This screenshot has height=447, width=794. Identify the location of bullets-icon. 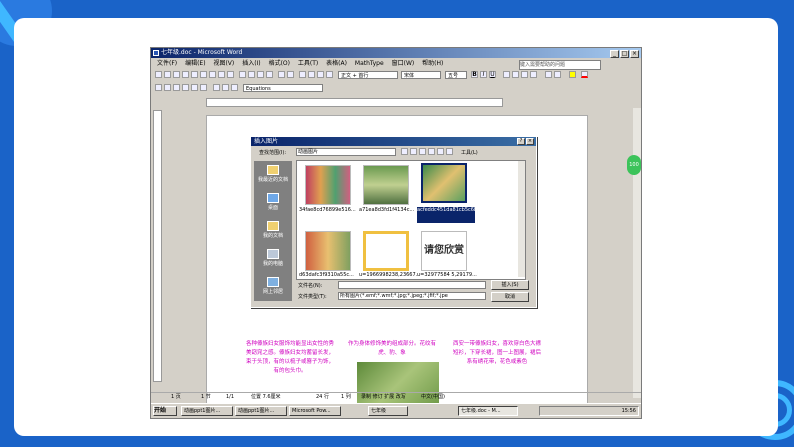
(557, 74).